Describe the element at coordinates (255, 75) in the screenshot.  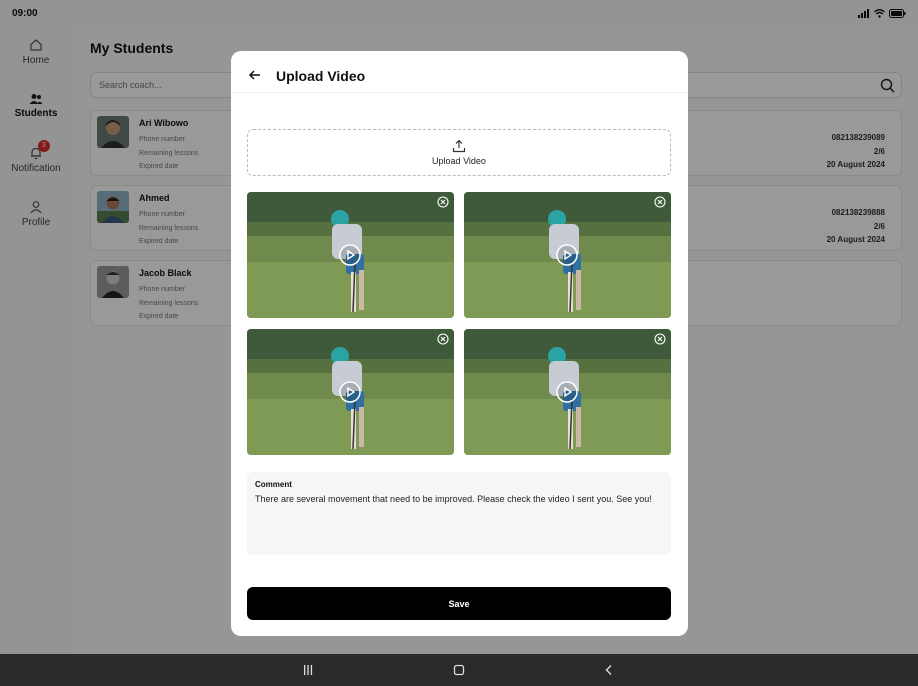
I see `back-arrow-icon` at that location.